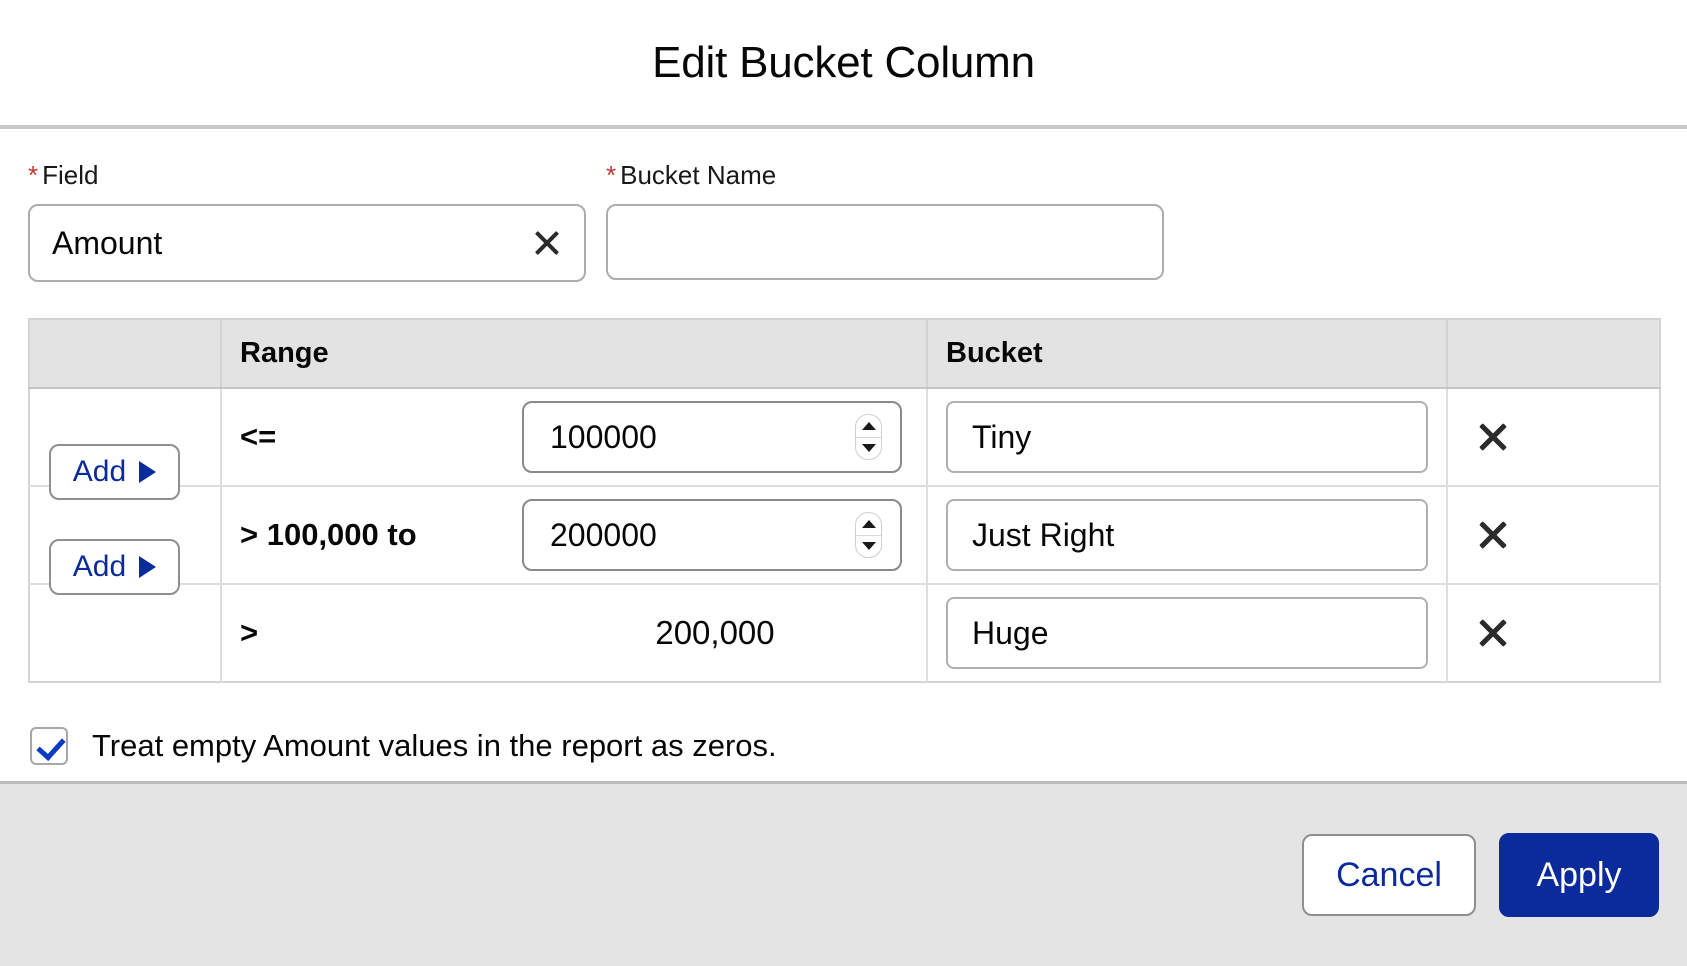  I want to click on dialog-header: Edit Bucket Column, so click(843, 64).